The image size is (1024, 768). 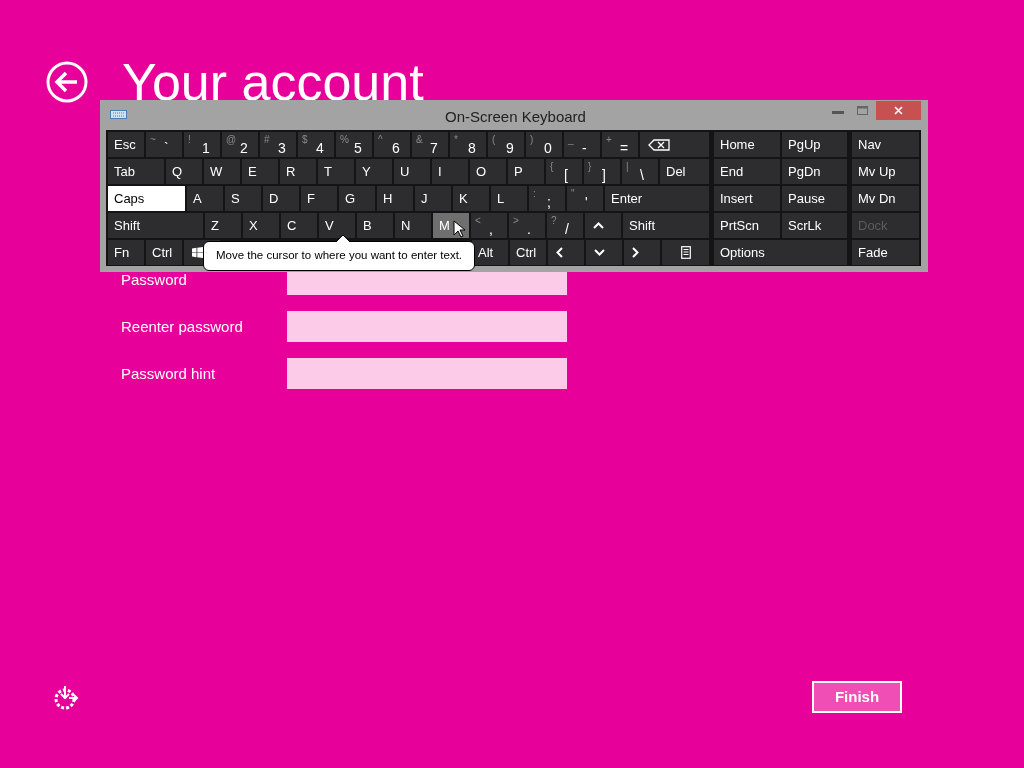 What do you see at coordinates (146, 198) in the screenshot?
I see `keyboard-key: Caps` at bounding box center [146, 198].